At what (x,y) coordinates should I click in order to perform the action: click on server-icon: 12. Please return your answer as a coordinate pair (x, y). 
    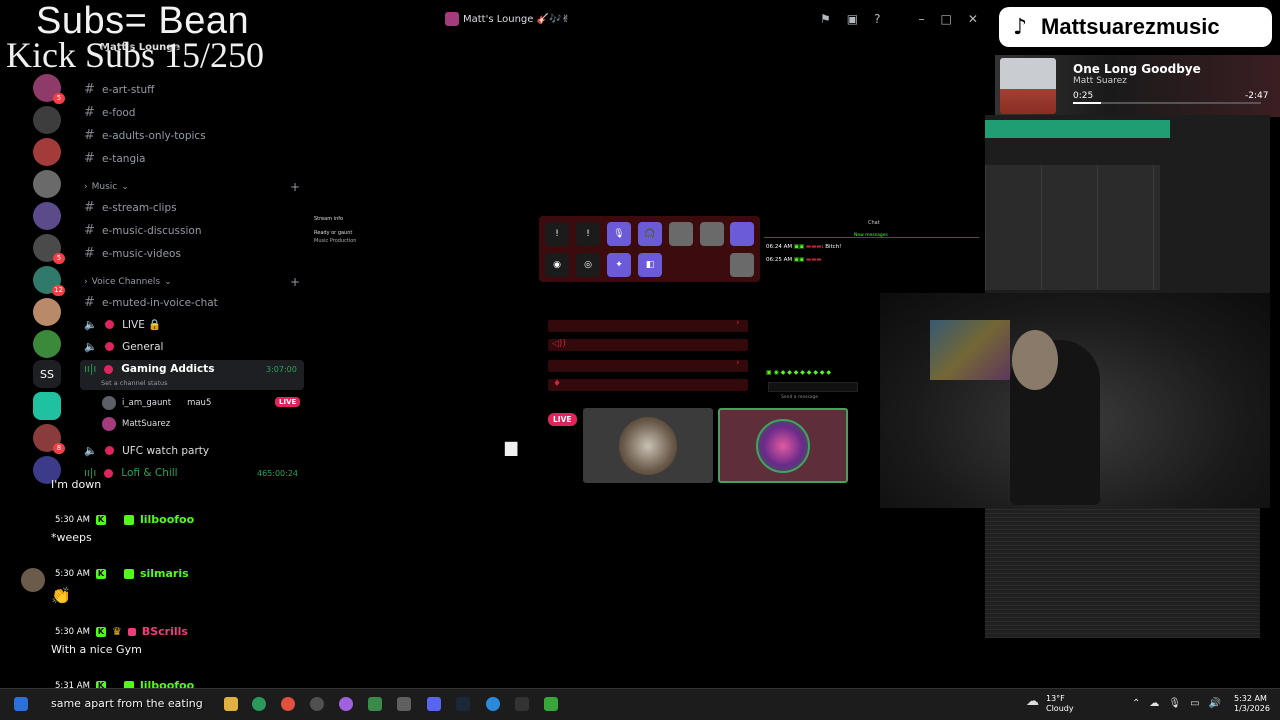
    Looking at the image, I should click on (49, 281).